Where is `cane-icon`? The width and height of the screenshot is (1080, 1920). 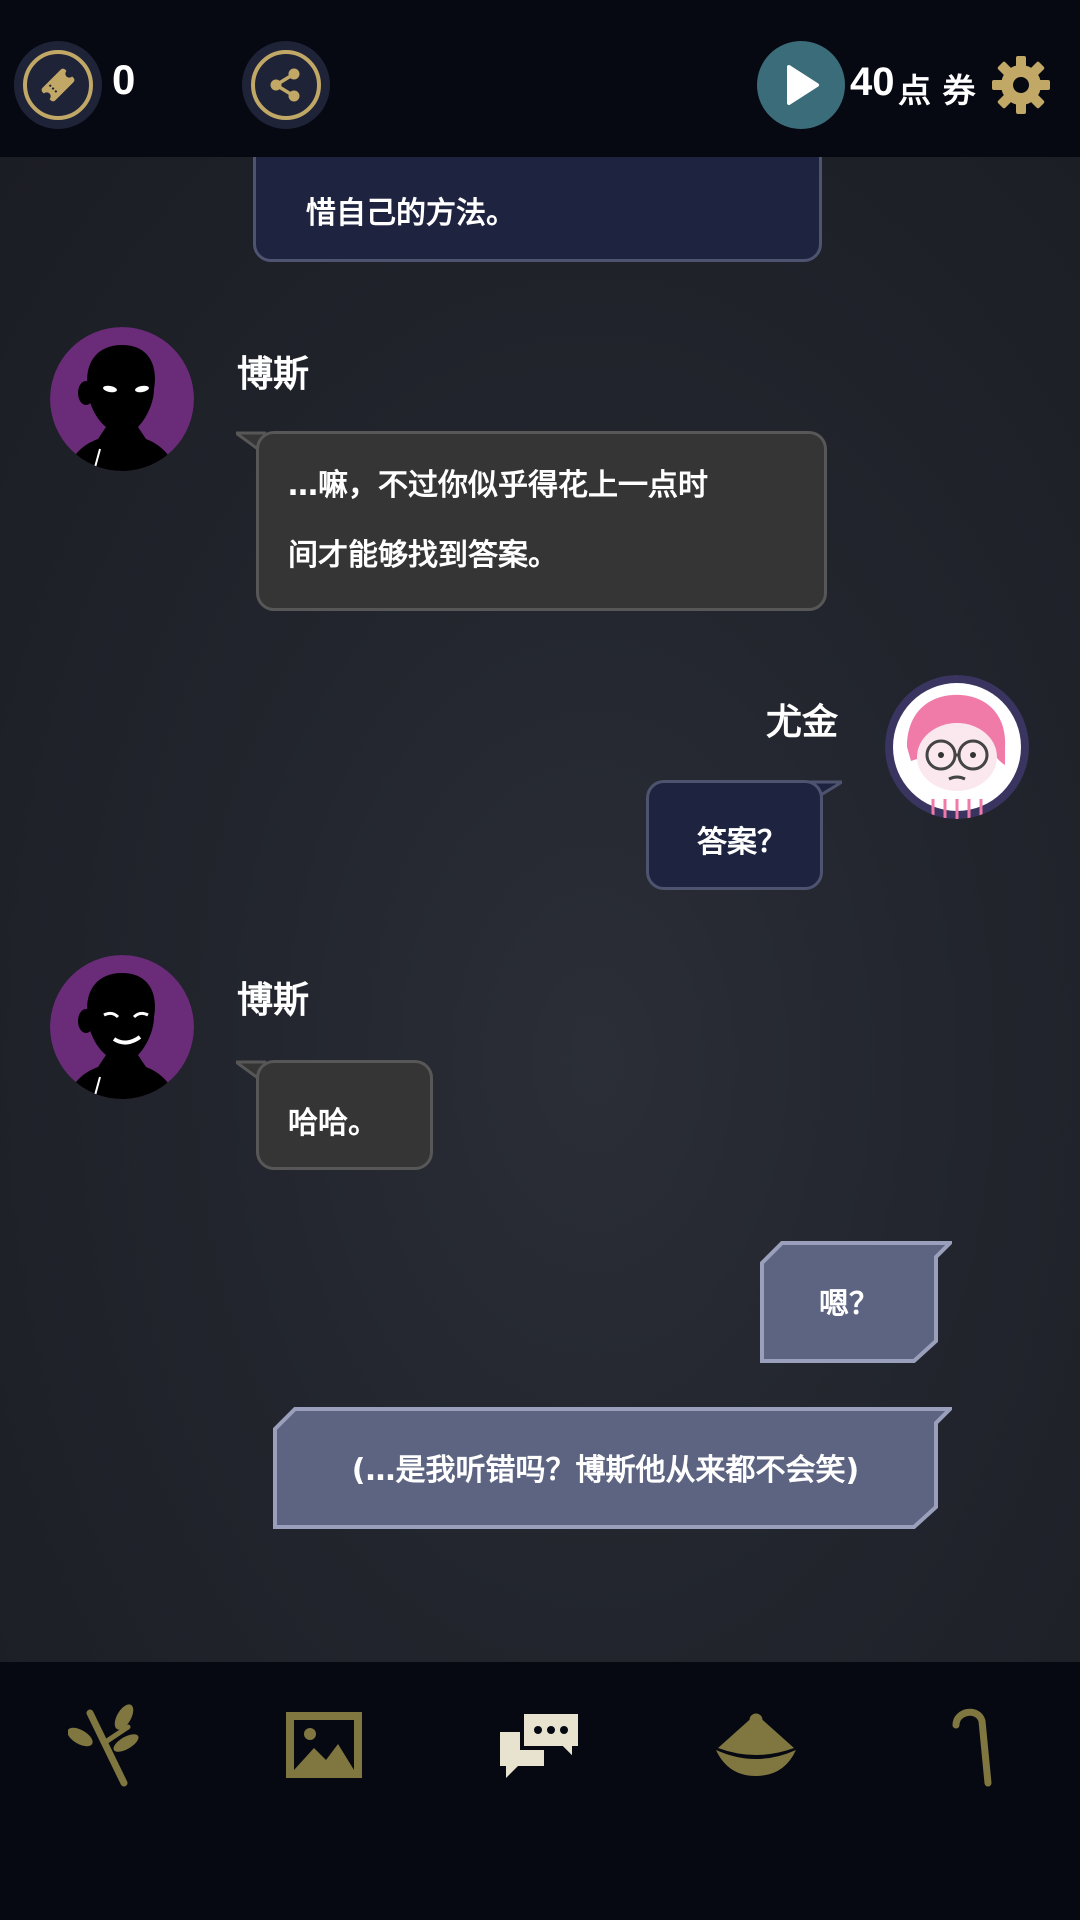
cane-icon is located at coordinates (972, 1747).